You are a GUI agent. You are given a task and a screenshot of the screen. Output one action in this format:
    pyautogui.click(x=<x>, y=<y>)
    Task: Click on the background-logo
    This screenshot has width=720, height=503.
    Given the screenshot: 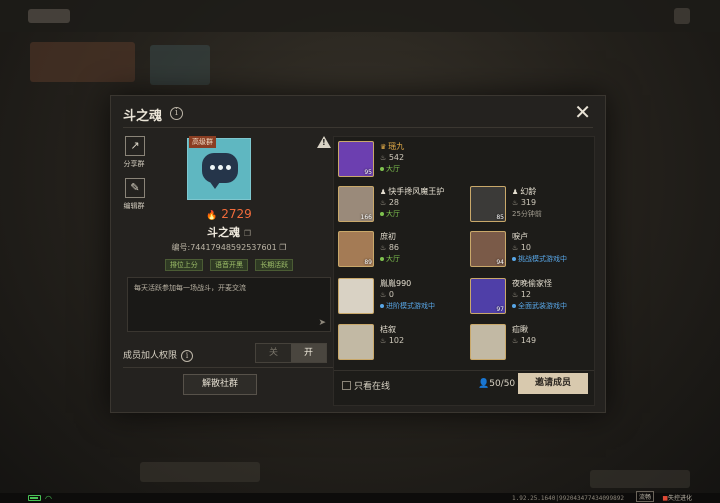 What is the action you would take?
    pyautogui.click(x=49, y=16)
    